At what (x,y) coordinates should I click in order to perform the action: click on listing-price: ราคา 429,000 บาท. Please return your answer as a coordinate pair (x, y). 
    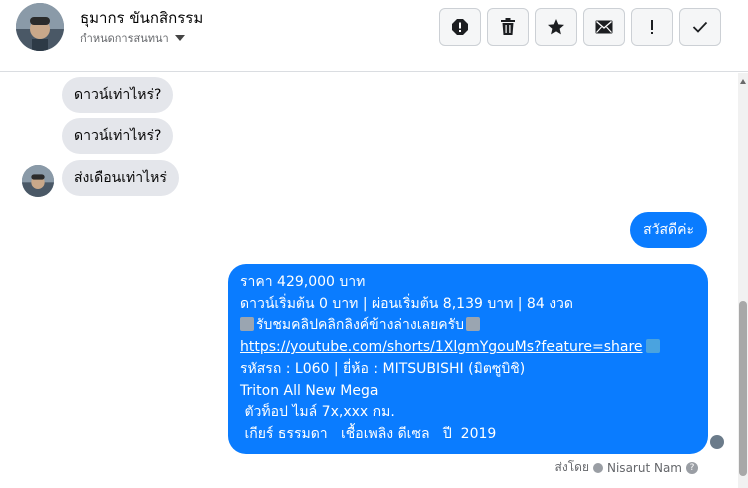
    Looking at the image, I should click on (303, 282).